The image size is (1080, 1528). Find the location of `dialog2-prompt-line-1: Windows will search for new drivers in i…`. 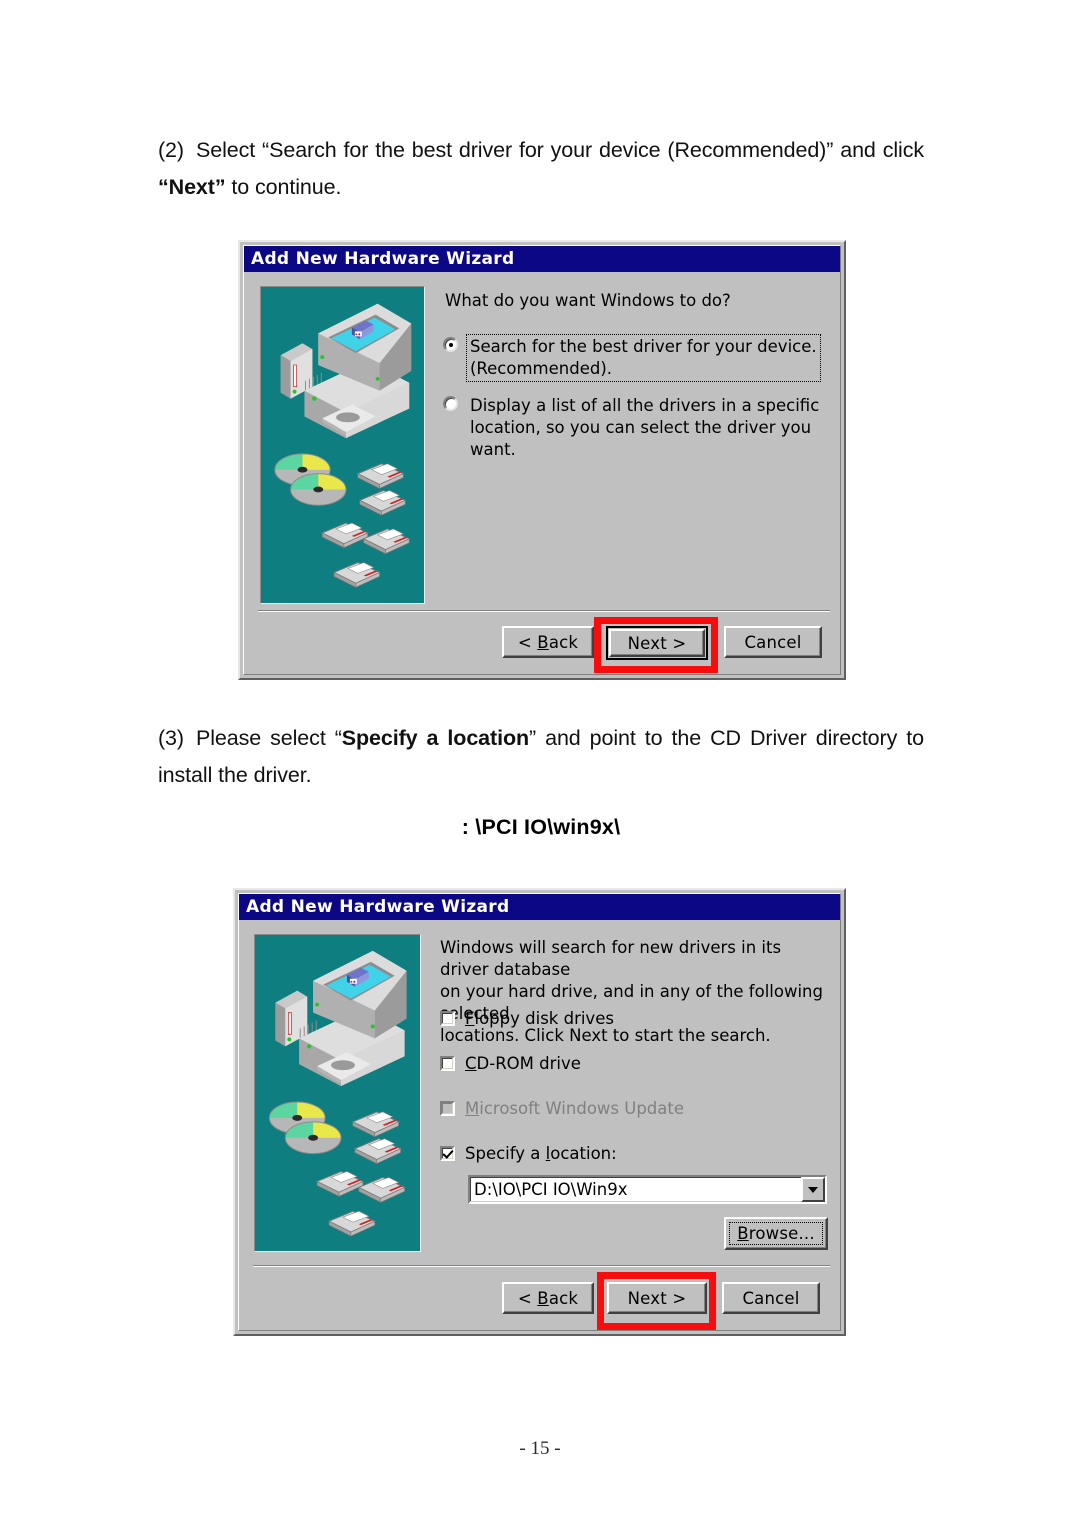

dialog2-prompt-line-1: Windows will search for new drivers in i… is located at coordinates (611, 958).